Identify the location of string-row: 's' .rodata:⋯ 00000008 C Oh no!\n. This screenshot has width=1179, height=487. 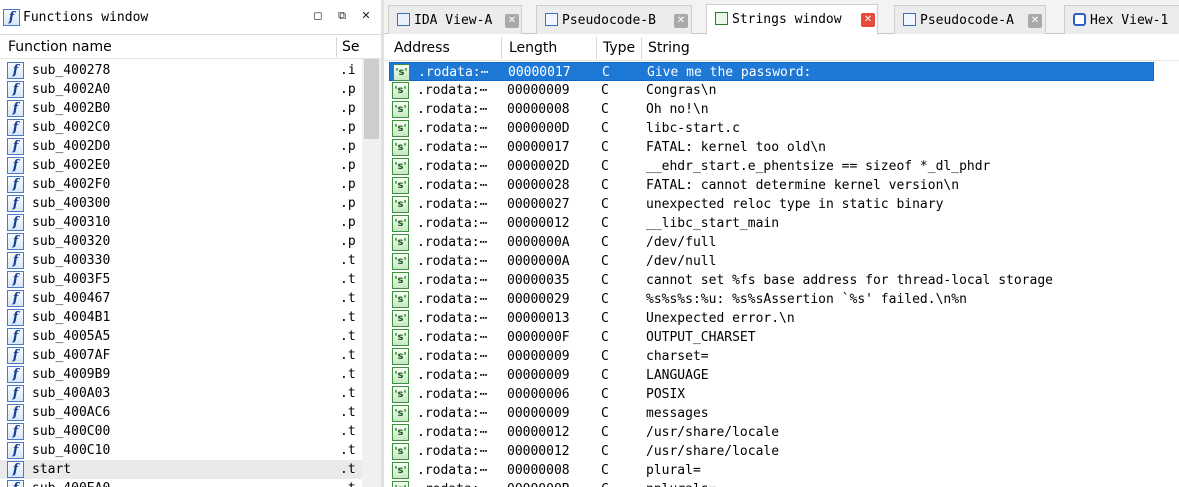
(784, 109).